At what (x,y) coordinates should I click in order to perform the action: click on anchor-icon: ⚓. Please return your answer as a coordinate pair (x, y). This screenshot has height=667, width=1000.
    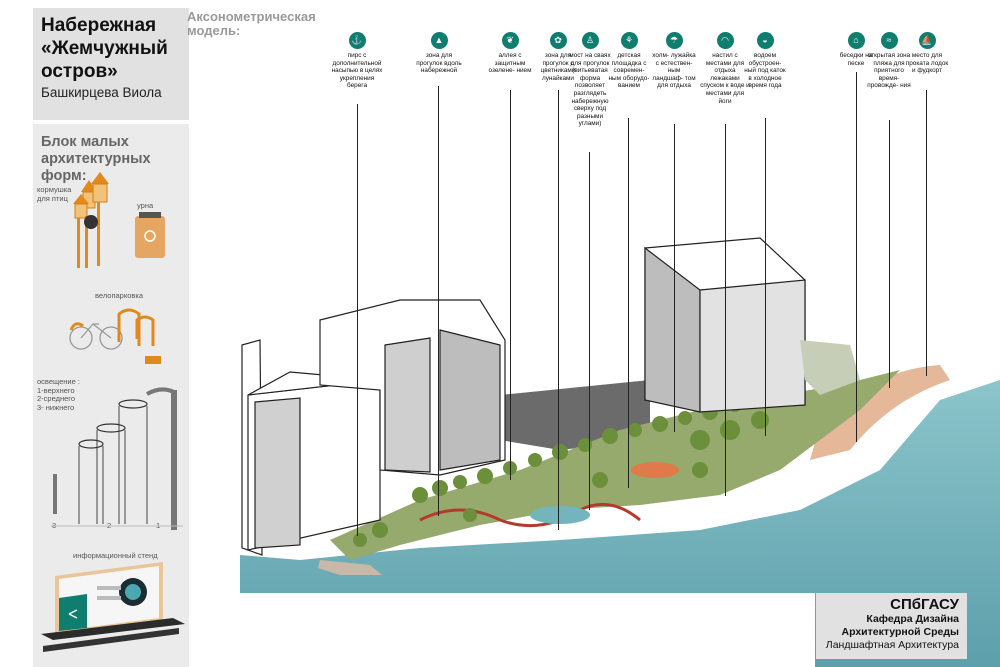
    Looking at the image, I should click on (357, 40).